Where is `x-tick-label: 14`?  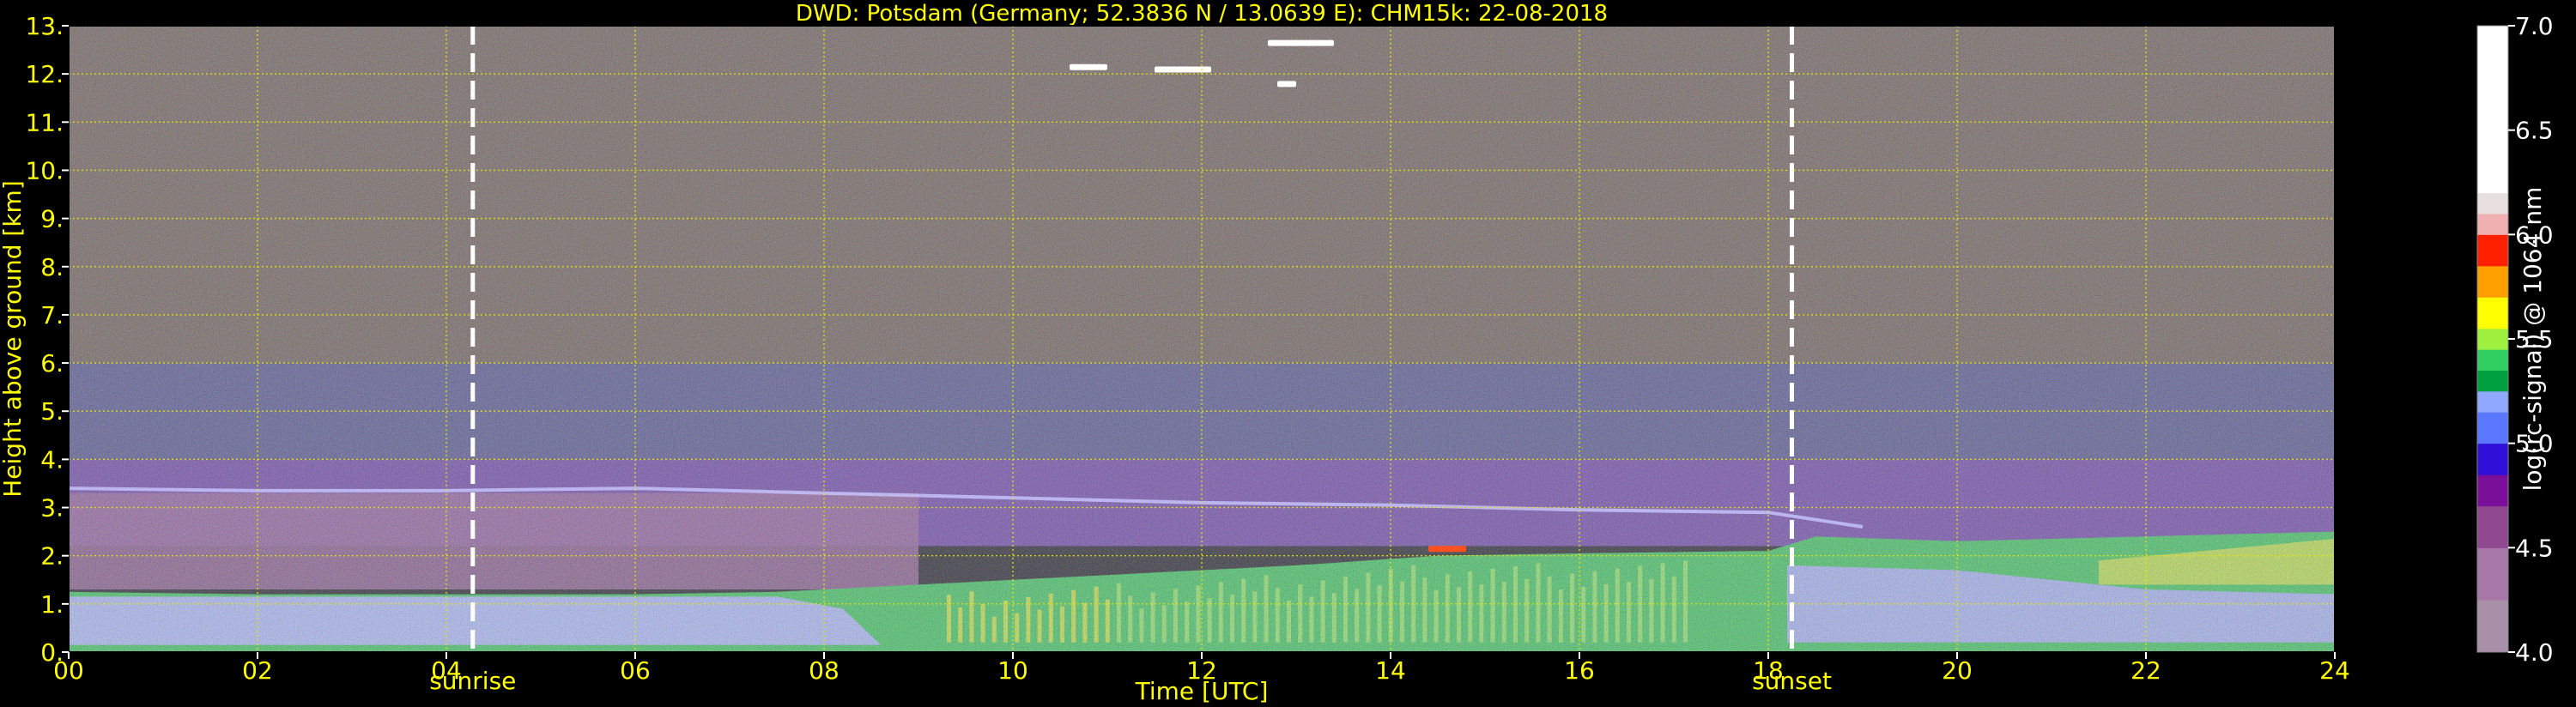
x-tick-label: 14 is located at coordinates (1390, 670).